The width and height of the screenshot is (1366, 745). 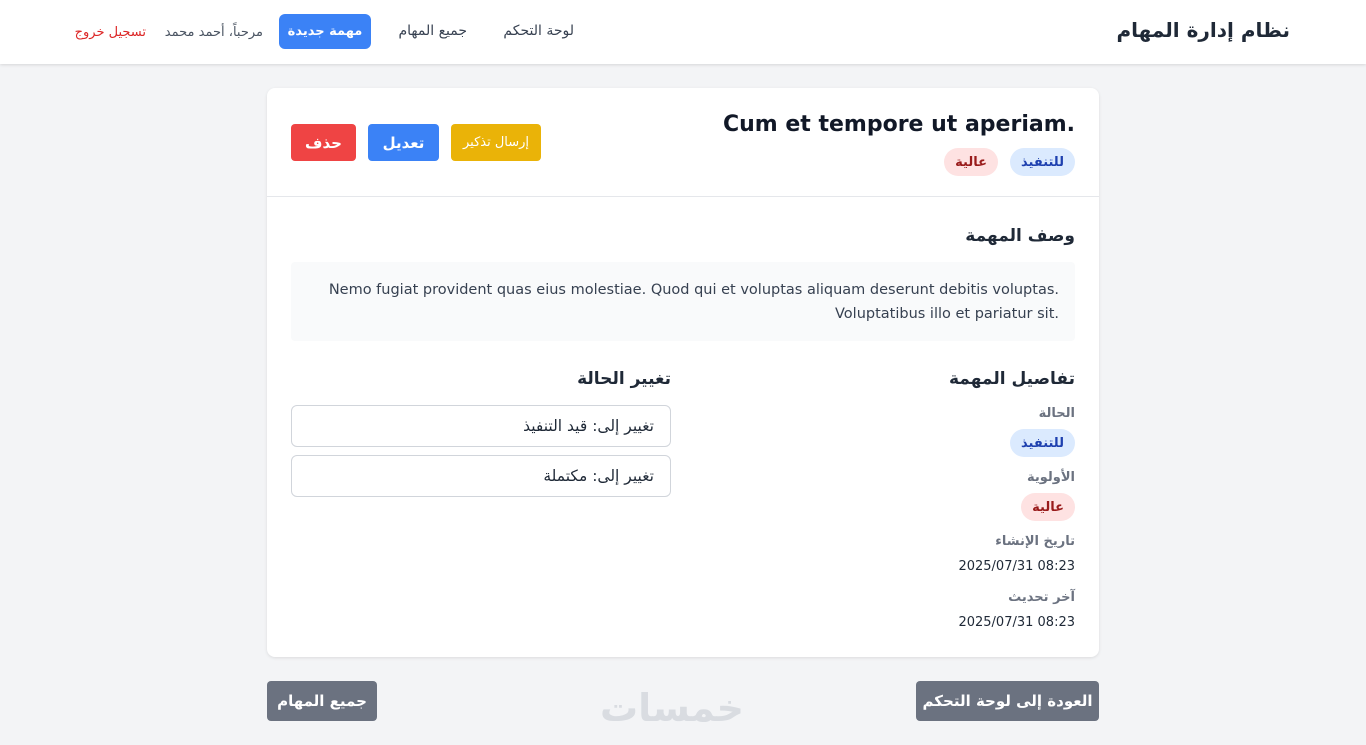 What do you see at coordinates (1056, 413) in the screenshot?
I see `status-label: الحالة` at bounding box center [1056, 413].